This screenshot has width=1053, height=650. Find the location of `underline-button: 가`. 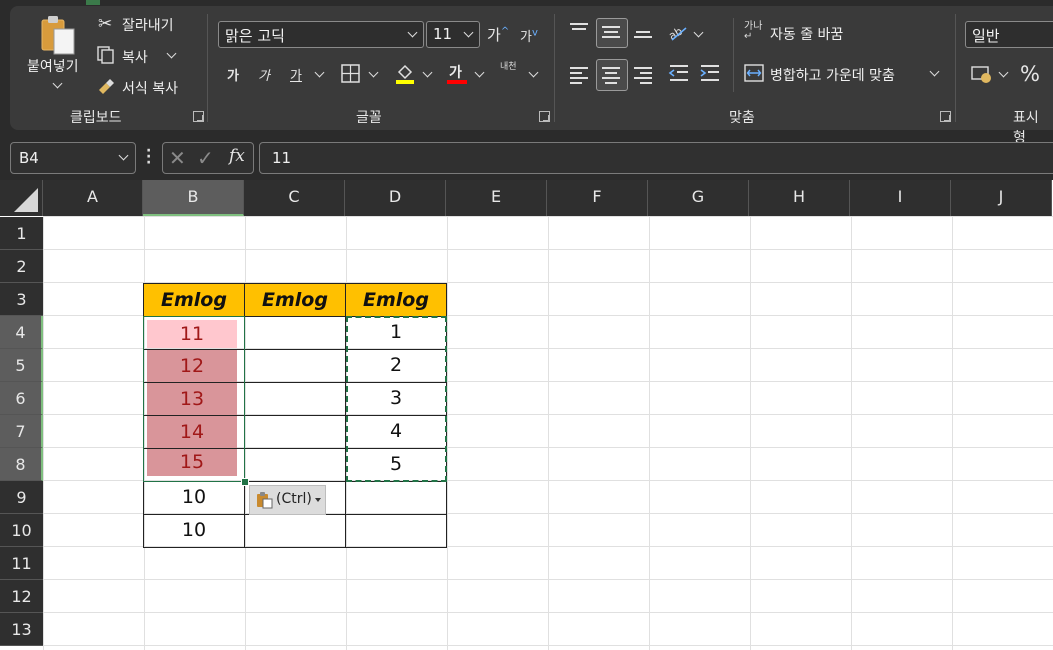

underline-button: 가 is located at coordinates (296, 74).